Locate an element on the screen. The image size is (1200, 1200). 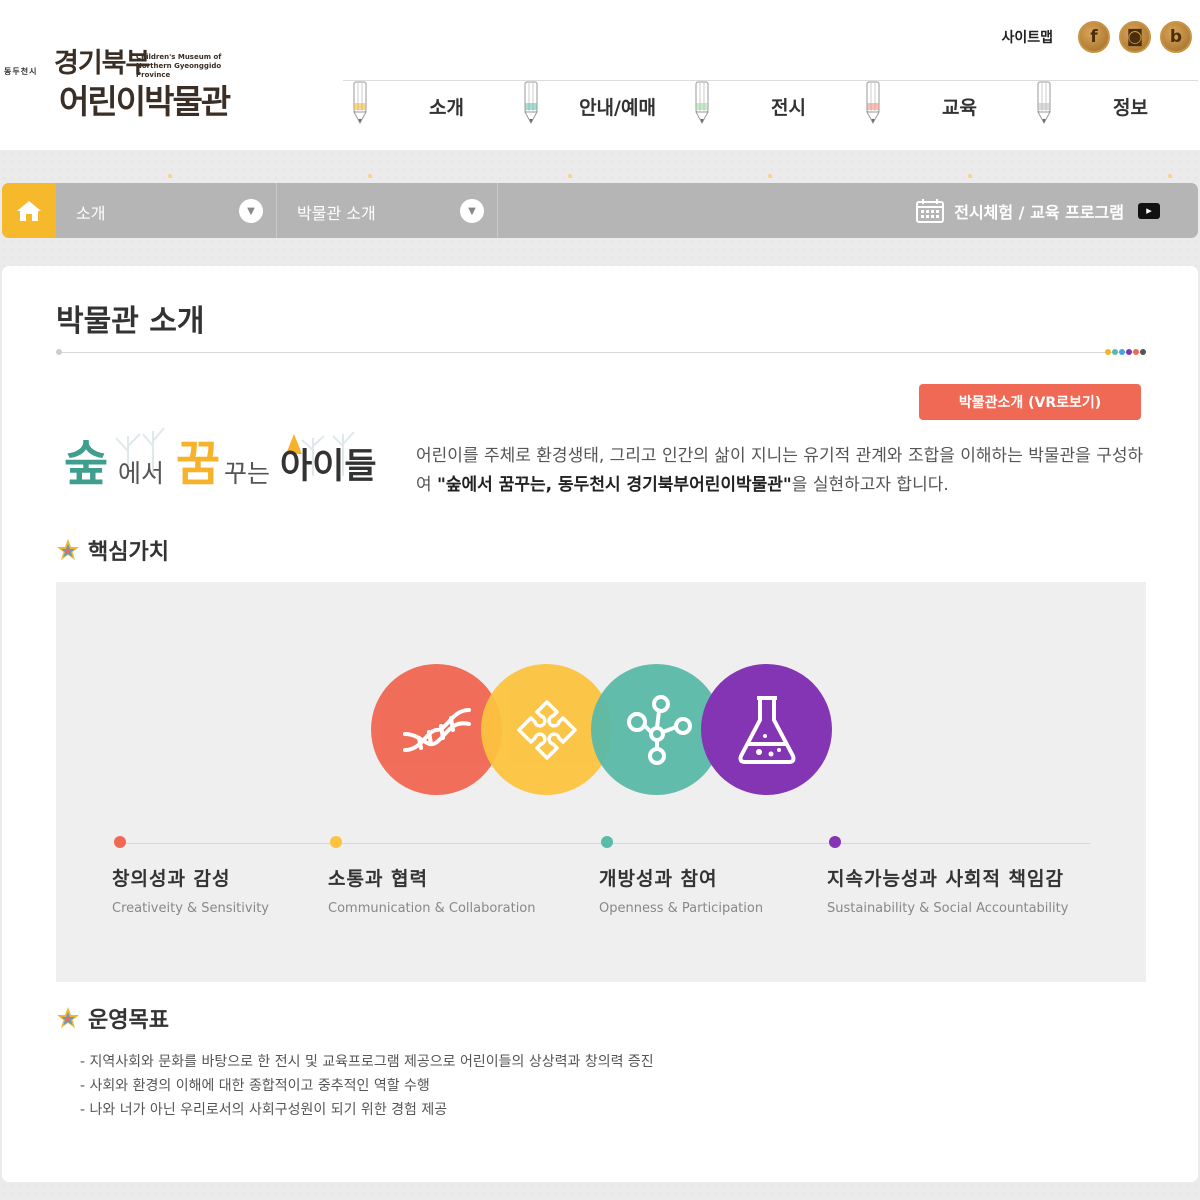
logo-line2: 어린이박물관 is located at coordinates (145, 101).